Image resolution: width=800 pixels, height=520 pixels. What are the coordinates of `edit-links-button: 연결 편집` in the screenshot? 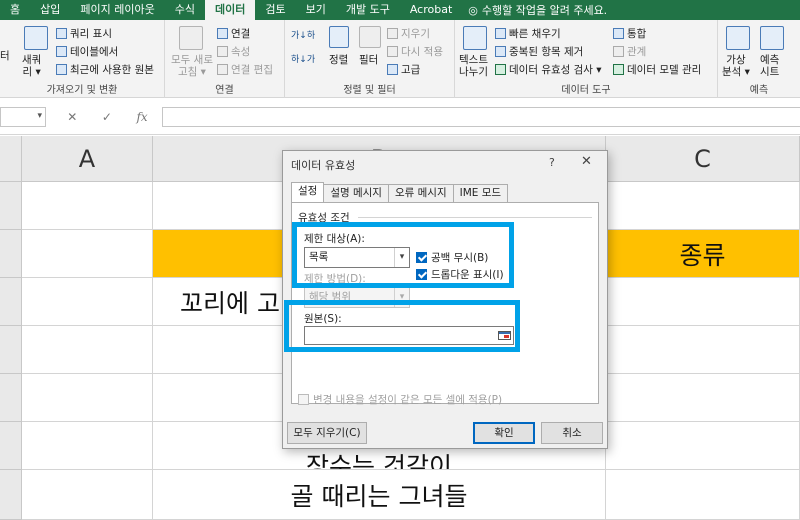 It's located at (245, 69).